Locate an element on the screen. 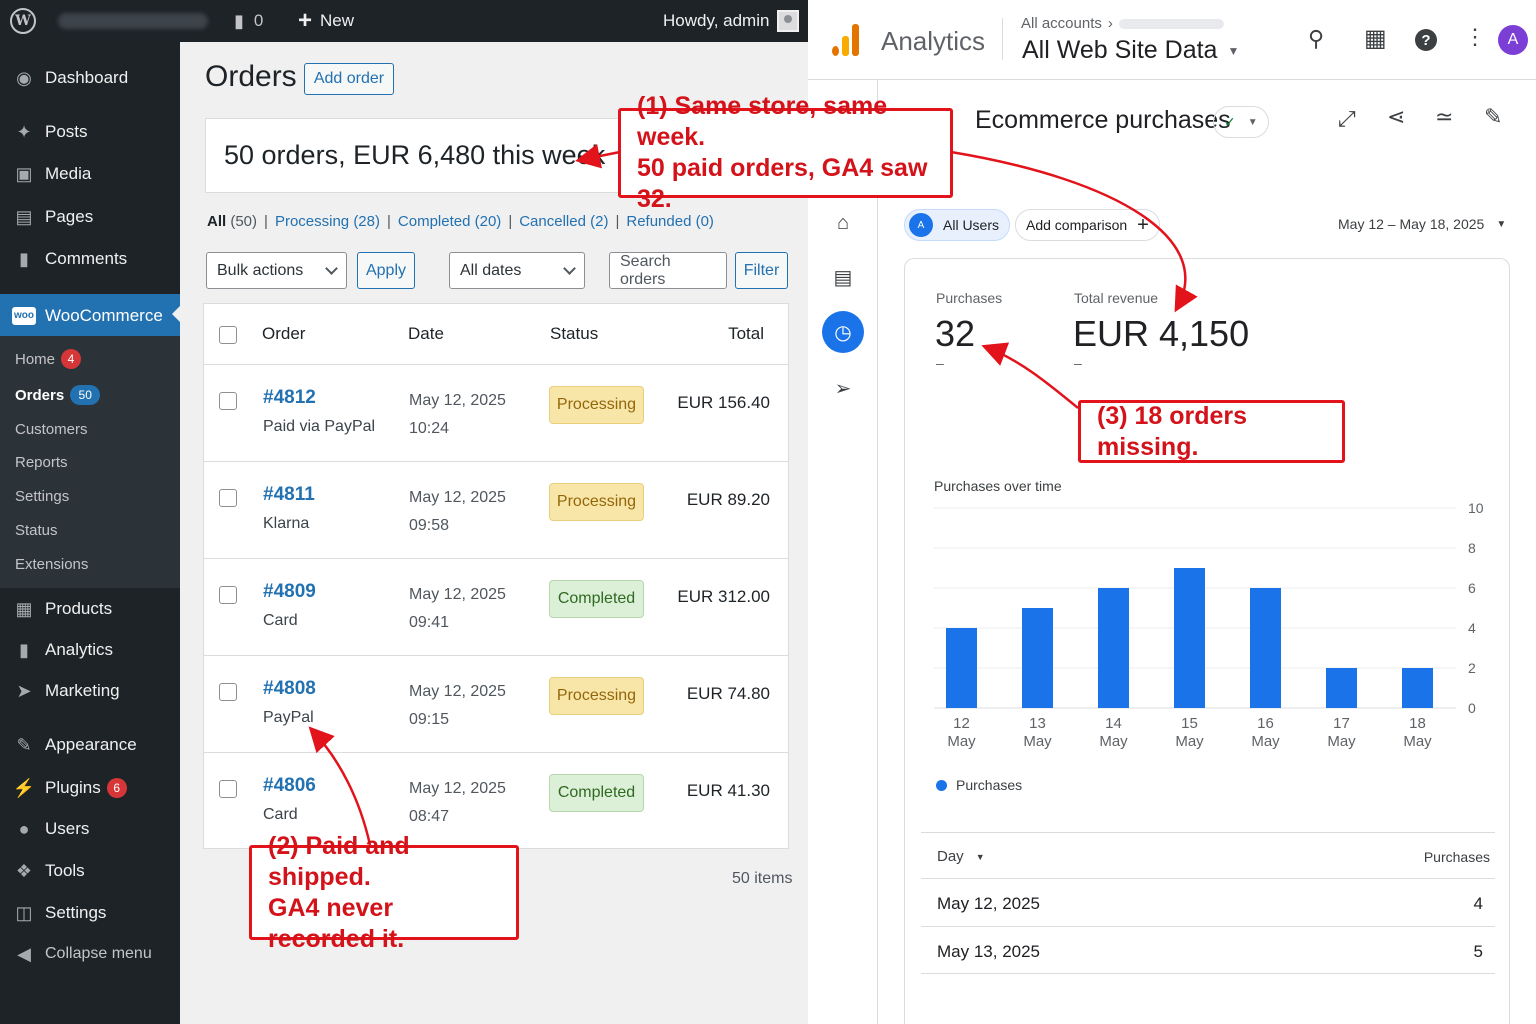  sidebar-item-products: ▦ Products is located at coordinates (90, 609).